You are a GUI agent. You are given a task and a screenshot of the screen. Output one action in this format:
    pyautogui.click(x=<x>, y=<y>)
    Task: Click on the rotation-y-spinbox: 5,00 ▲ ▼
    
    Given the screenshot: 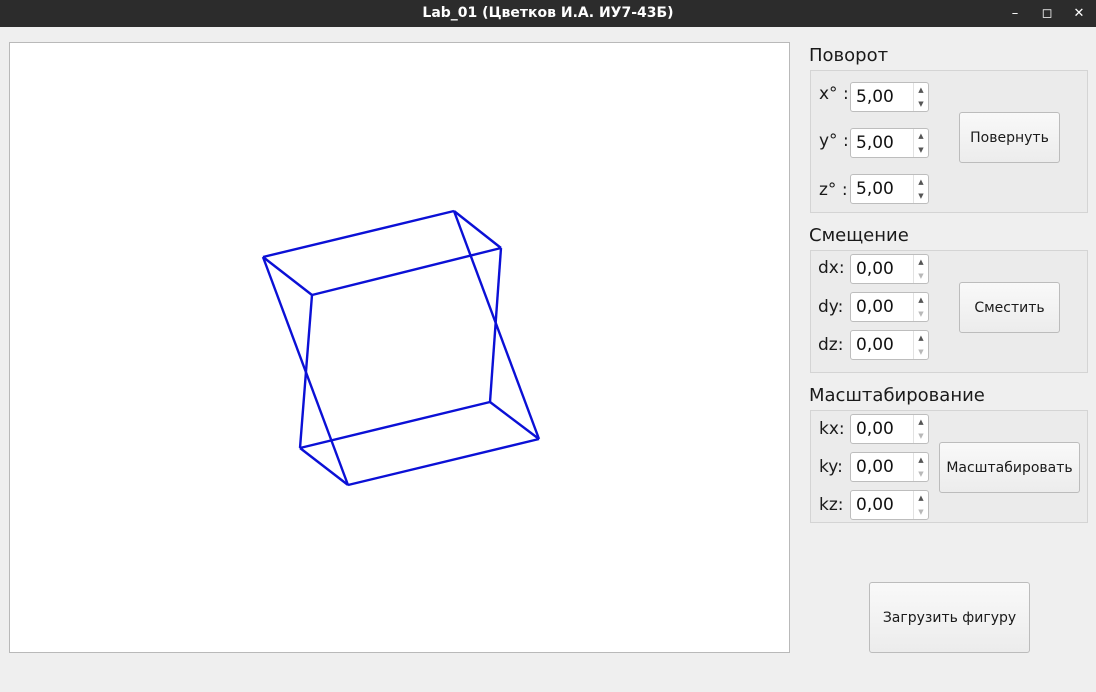 What is the action you would take?
    pyautogui.click(x=889, y=143)
    